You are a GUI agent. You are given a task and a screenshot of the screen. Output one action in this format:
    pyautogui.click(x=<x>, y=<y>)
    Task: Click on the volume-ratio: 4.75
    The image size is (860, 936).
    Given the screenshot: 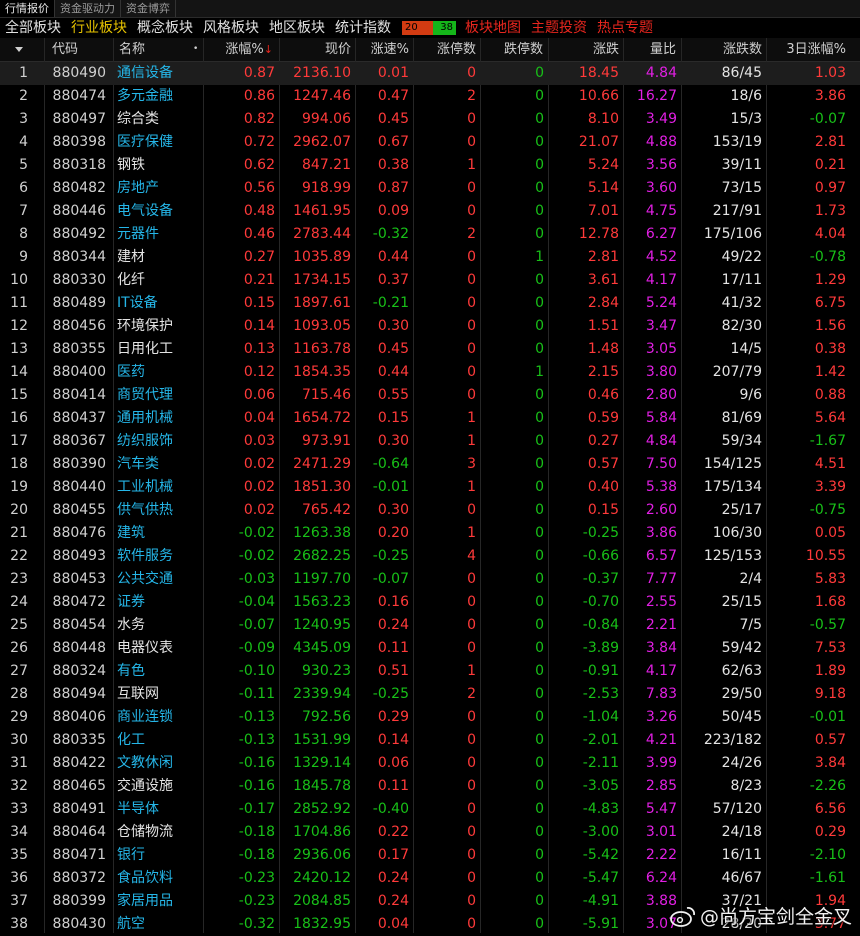 What is the action you would take?
    pyautogui.click(x=661, y=211)
    